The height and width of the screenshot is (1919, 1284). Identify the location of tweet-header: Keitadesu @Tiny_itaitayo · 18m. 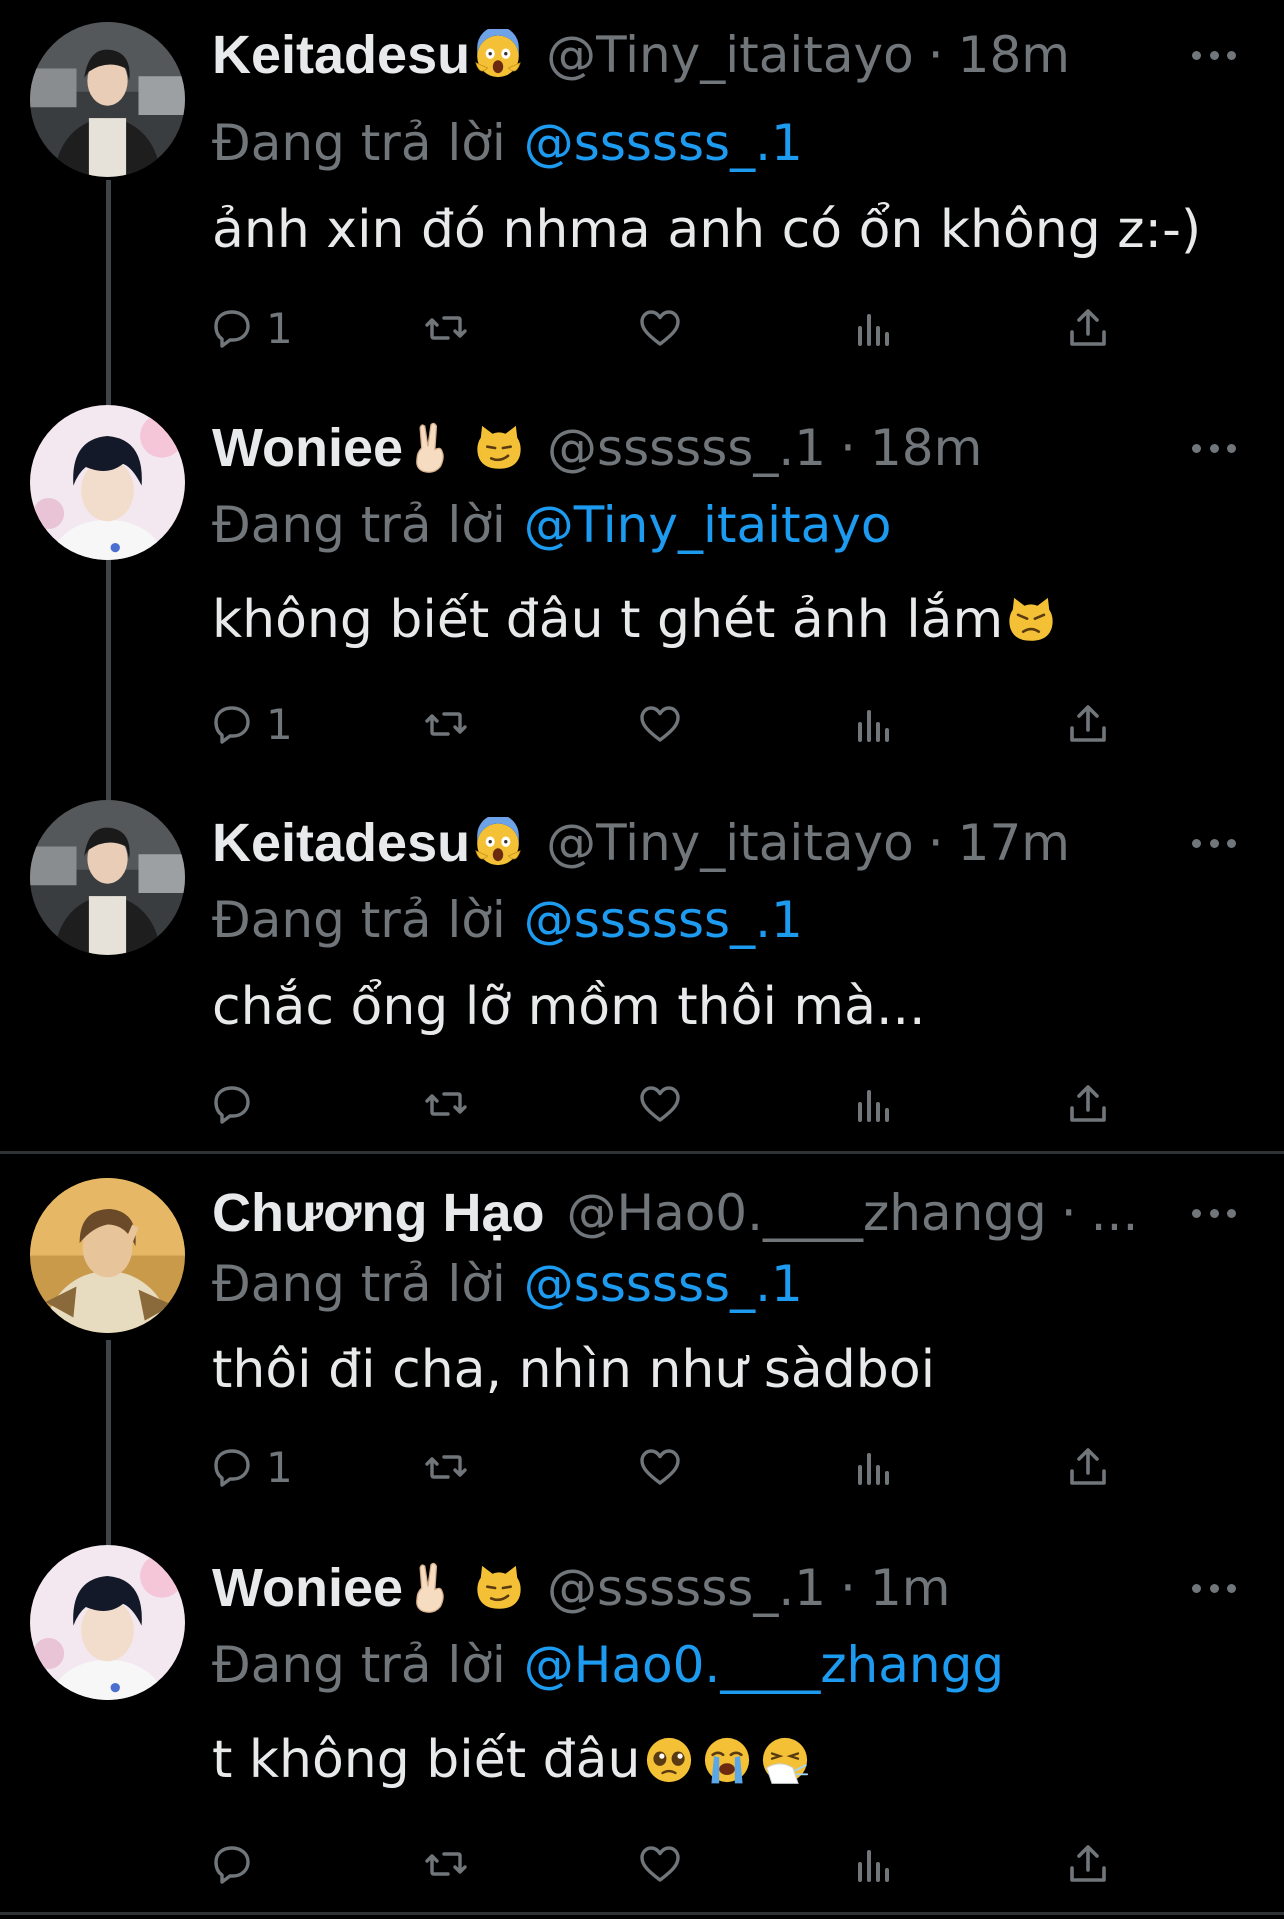
(641, 55).